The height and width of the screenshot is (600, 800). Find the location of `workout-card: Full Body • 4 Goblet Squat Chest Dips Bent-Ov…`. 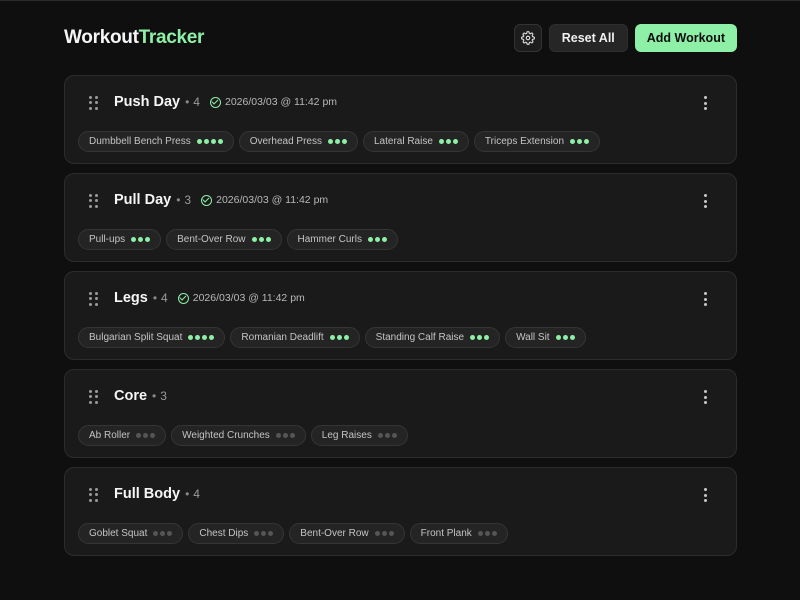

workout-card: Full Body • 4 Goblet Squat Chest Dips Bent-Ov… is located at coordinates (400, 511).